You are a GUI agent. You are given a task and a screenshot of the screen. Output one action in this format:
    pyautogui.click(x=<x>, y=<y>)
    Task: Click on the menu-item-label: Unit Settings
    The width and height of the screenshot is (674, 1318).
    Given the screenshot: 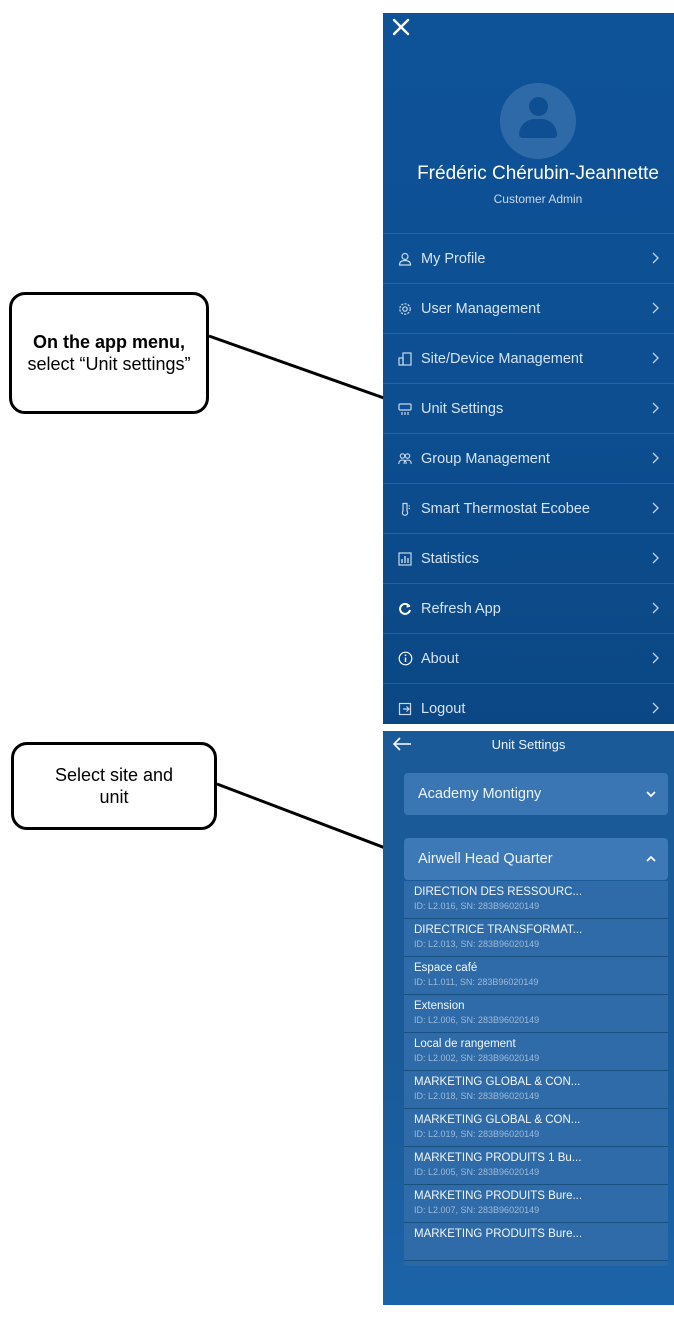 What is the action you would take?
    pyautogui.click(x=462, y=408)
    